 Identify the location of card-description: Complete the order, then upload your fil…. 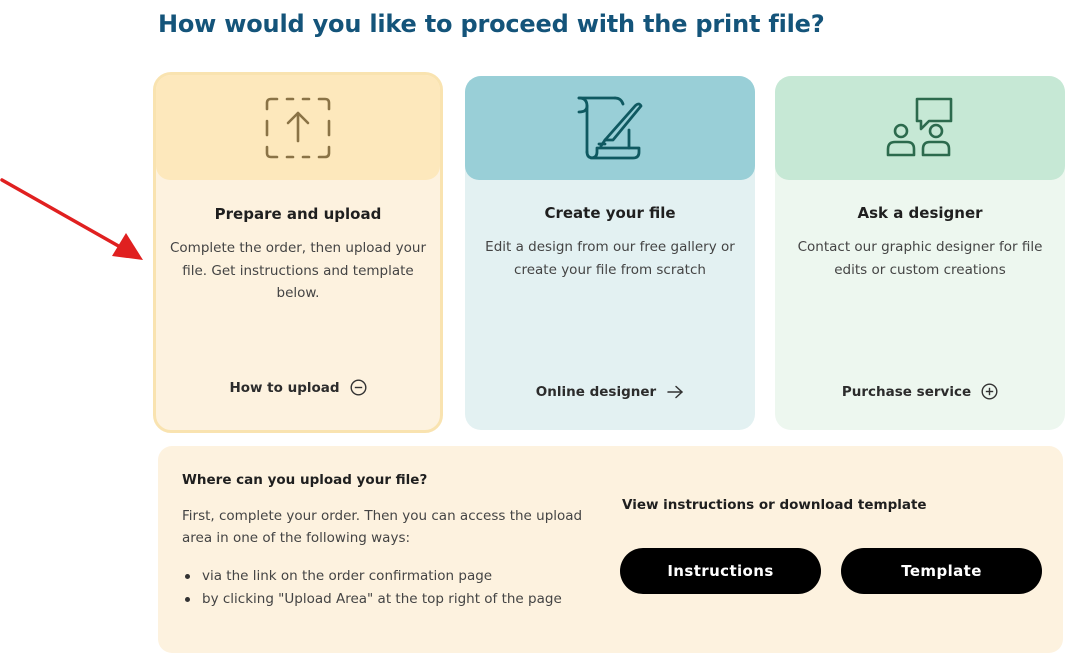
(298, 270).